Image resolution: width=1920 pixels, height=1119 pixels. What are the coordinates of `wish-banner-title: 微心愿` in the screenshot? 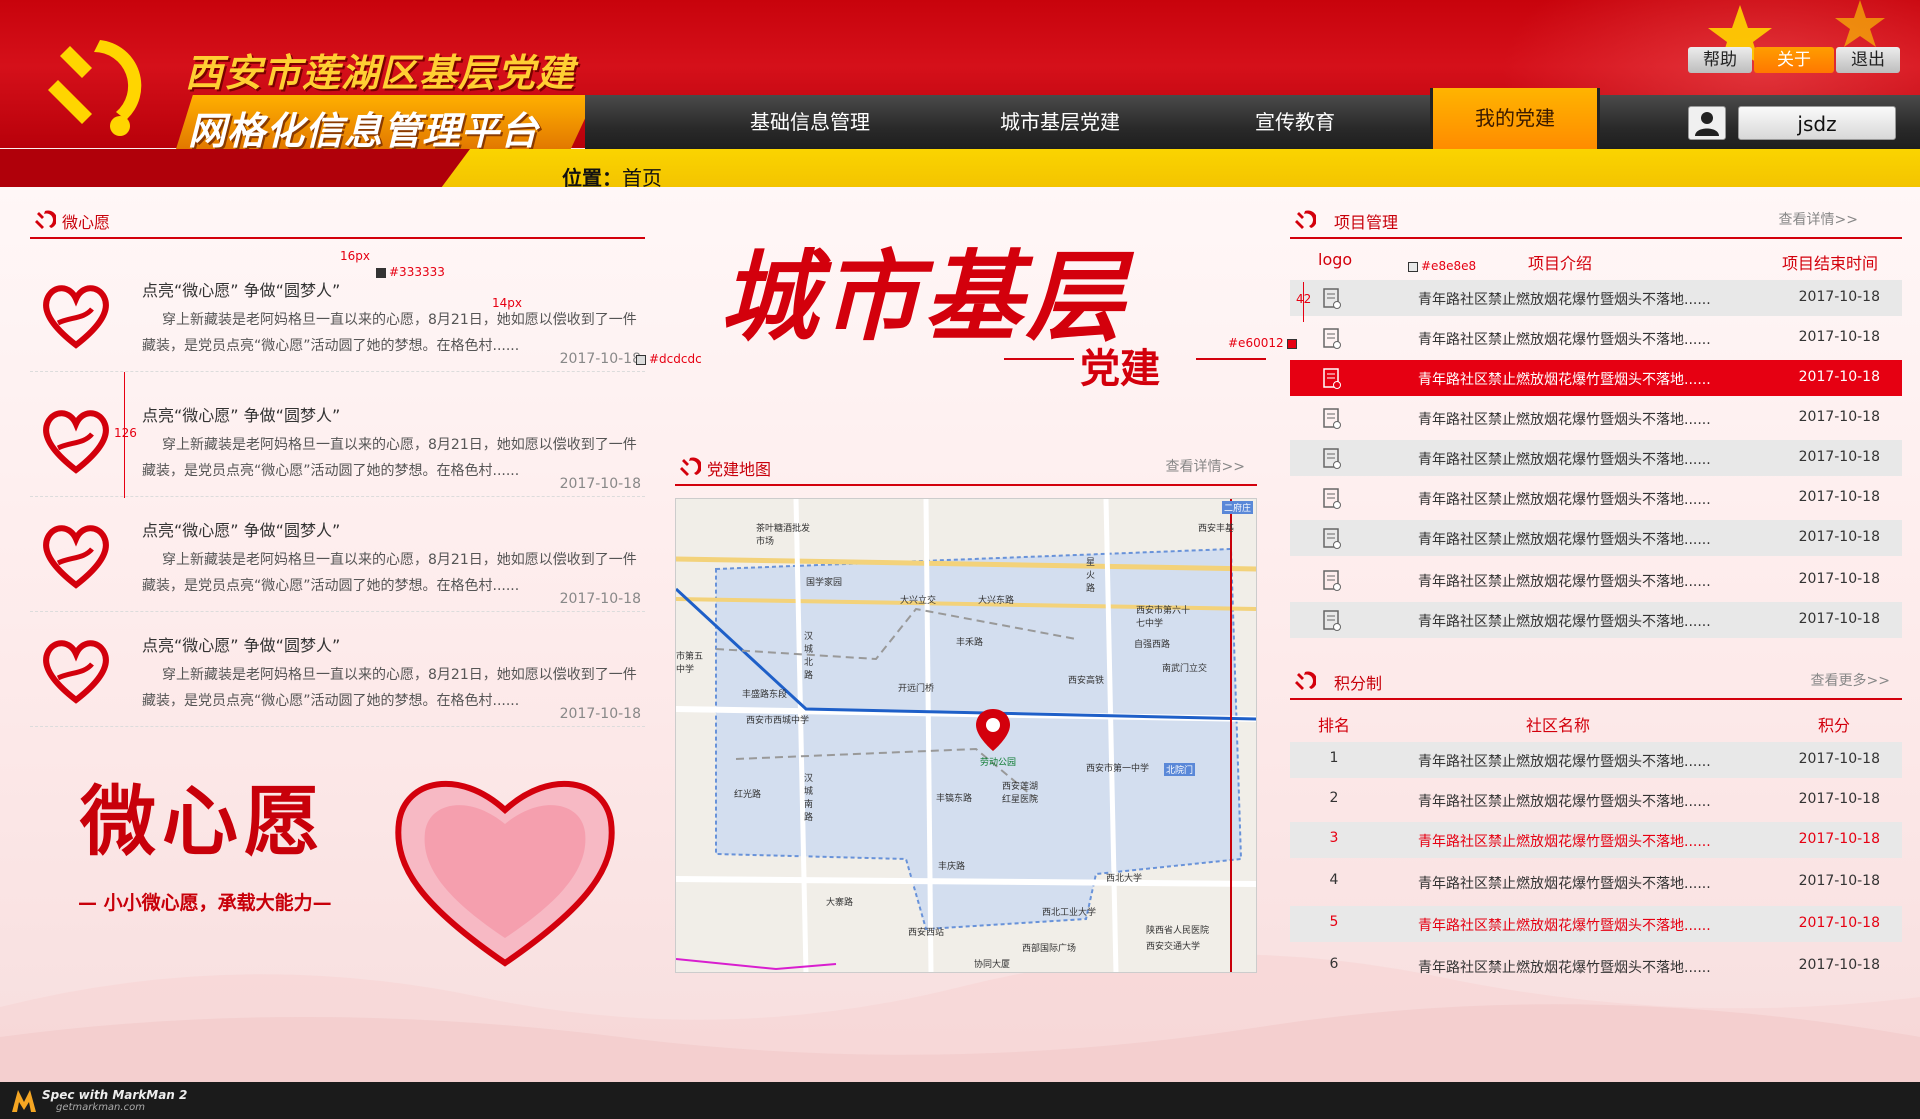 It's located at (203, 821).